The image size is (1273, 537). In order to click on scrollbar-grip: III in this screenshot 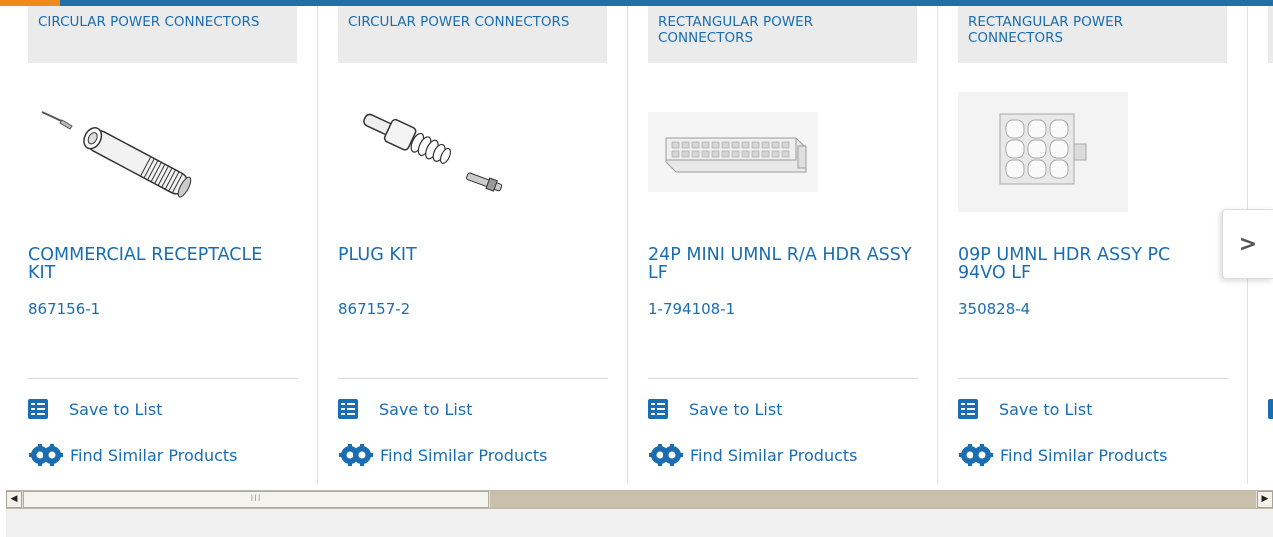, I will do `click(256, 499)`.